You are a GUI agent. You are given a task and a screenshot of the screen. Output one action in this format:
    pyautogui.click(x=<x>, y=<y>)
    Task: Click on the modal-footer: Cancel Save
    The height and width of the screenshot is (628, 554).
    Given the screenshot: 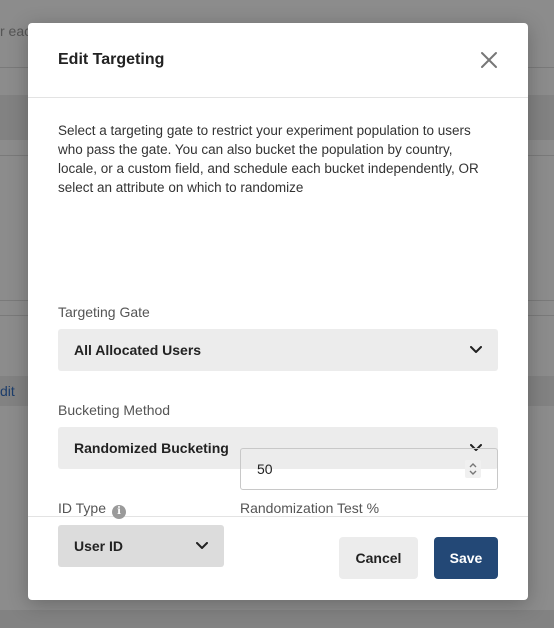 What is the action you would take?
    pyautogui.click(x=278, y=559)
    